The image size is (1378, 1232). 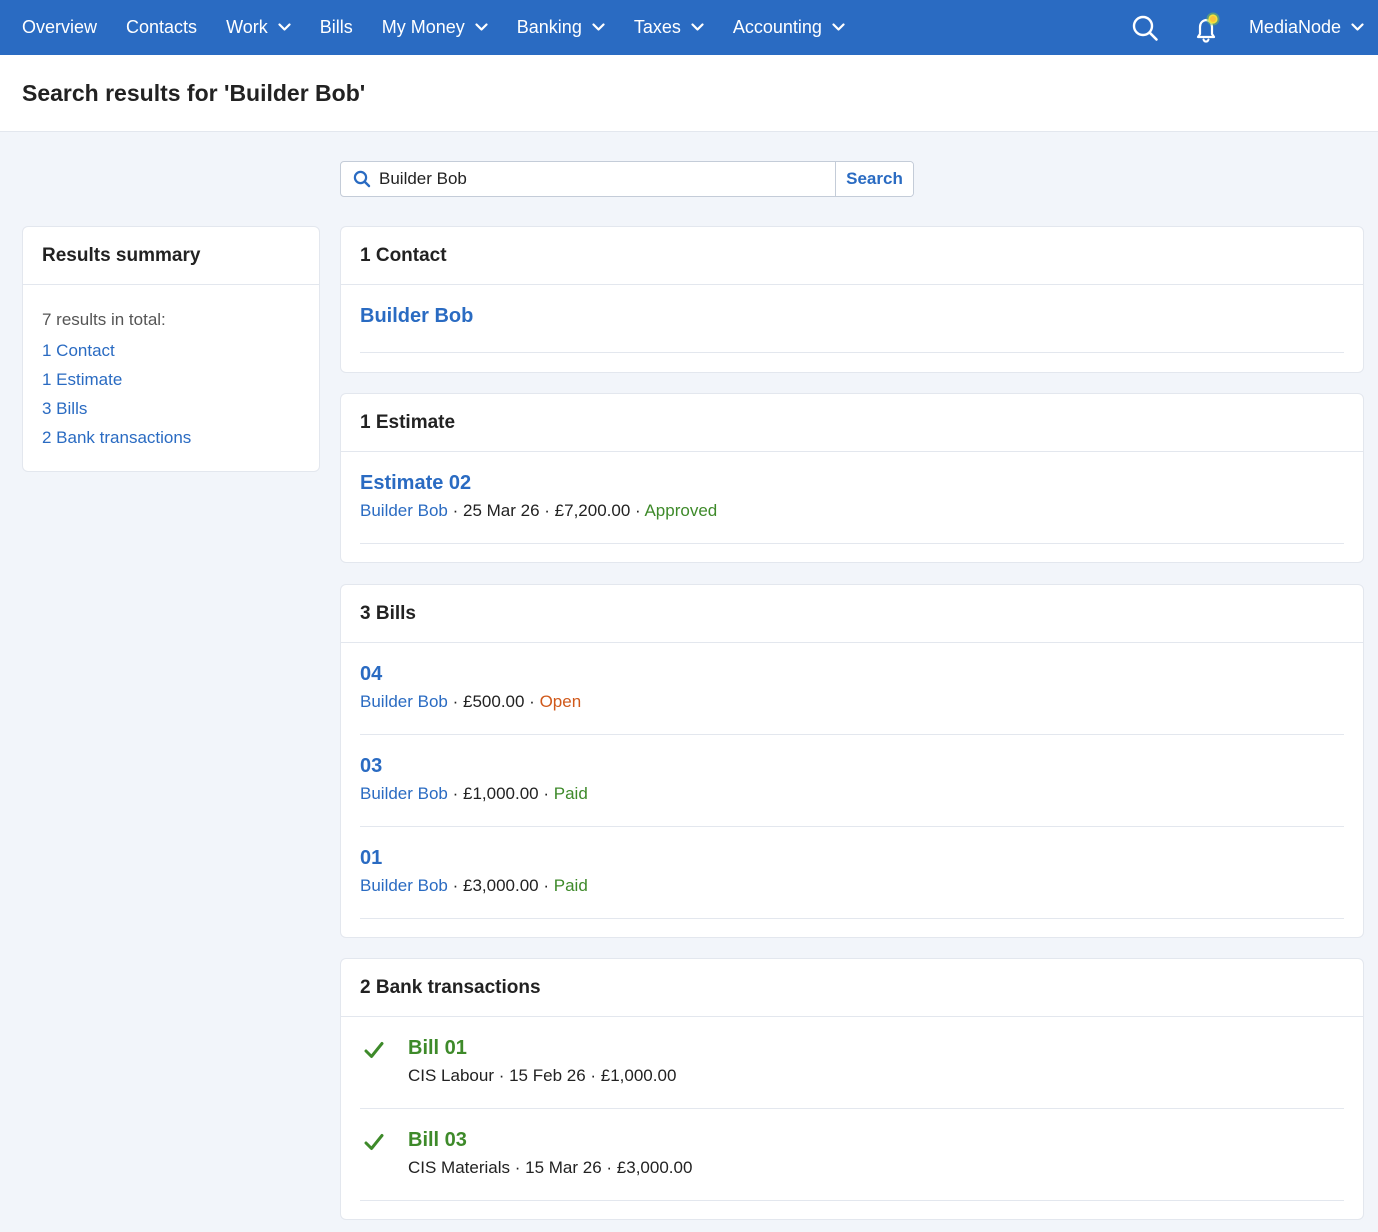 I want to click on estimate-link: Estimate 02, so click(x=415, y=483).